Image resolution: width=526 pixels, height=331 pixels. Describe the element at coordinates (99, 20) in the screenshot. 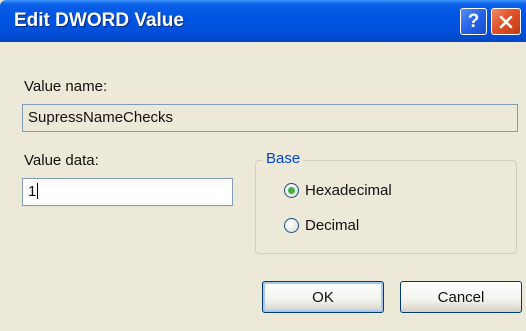

I see `dialog-title: Edit DWORD Value` at that location.